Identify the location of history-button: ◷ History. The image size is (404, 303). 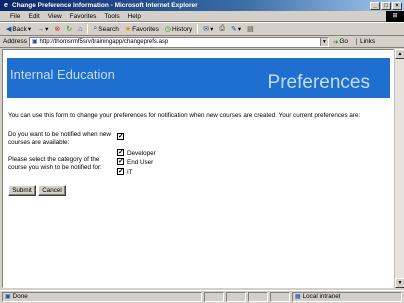
(178, 29).